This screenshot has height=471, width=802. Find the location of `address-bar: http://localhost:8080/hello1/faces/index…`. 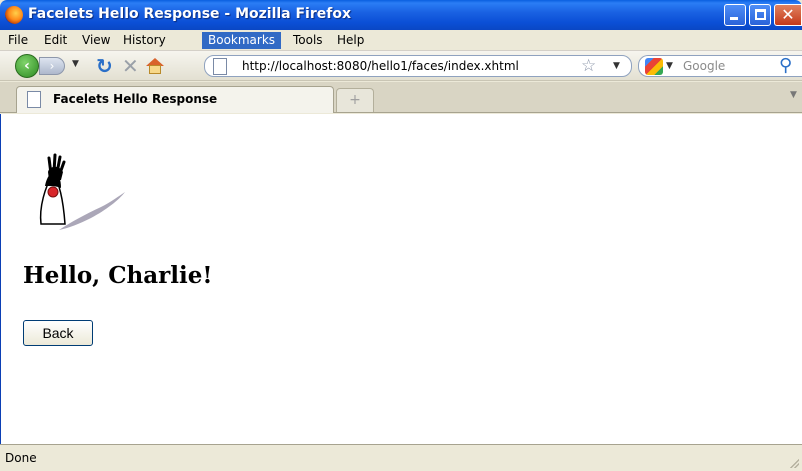

address-bar: http://localhost:8080/hello1/faces/index… is located at coordinates (418, 66).